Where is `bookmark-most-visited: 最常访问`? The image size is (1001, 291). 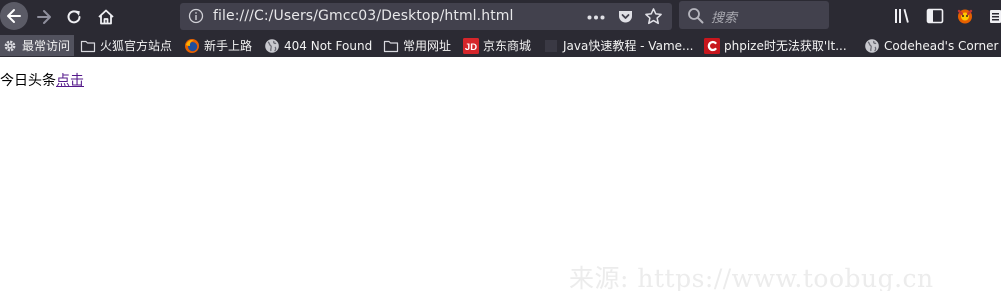
bookmark-most-visited: 最常访问 is located at coordinates (37, 45).